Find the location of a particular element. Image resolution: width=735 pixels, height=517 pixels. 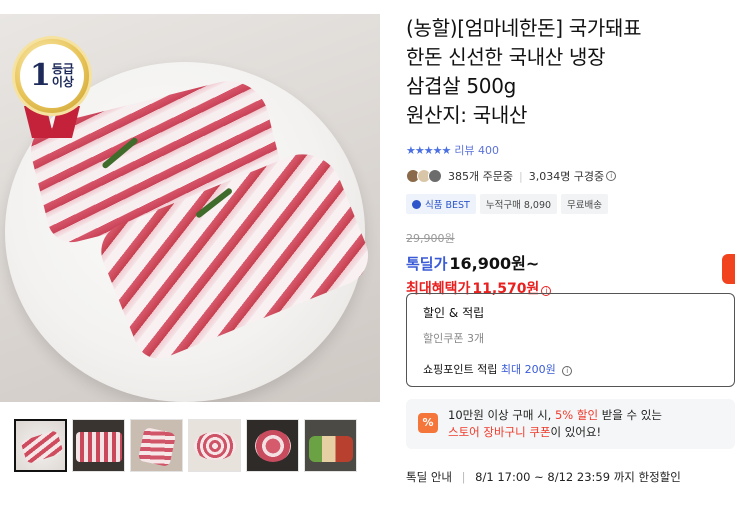

title-line: 한돈 신선한 국내산 냉장 is located at coordinates (506, 57).